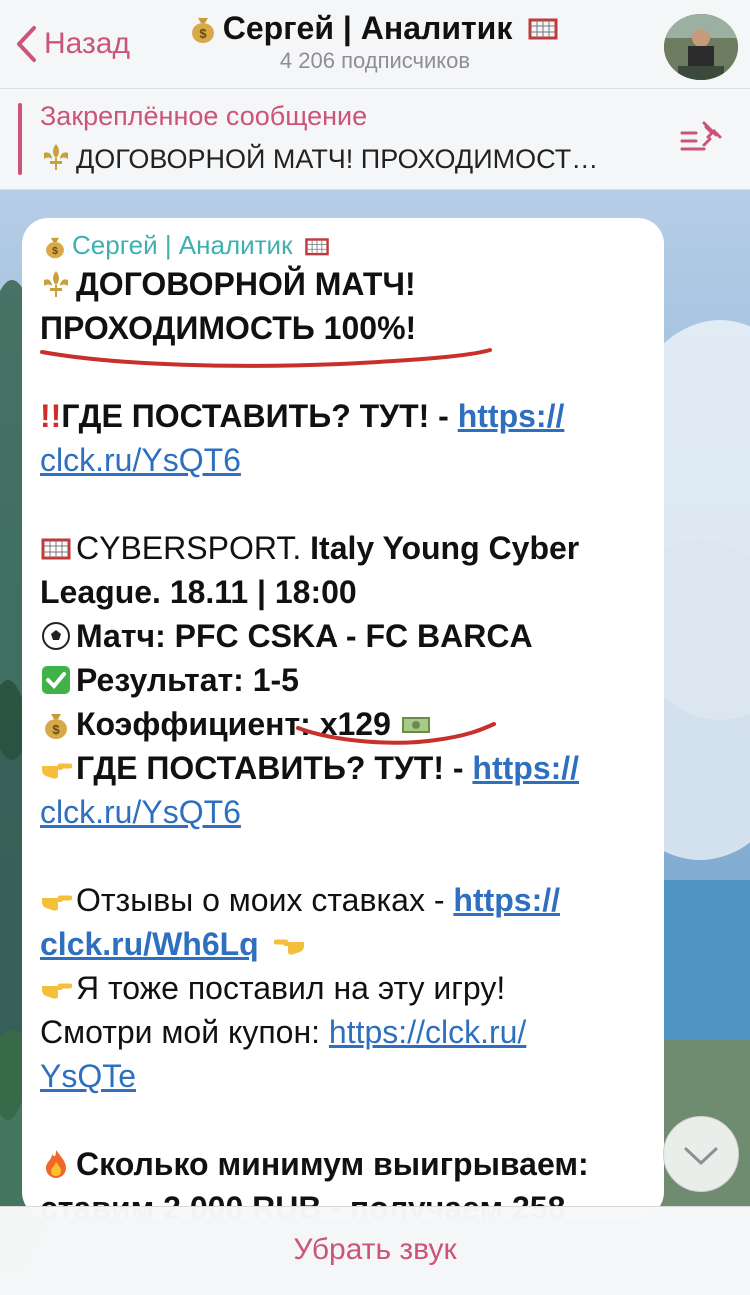 This screenshot has width=750, height=1295. I want to click on result-line: Результат: 1-5, so click(343, 680).